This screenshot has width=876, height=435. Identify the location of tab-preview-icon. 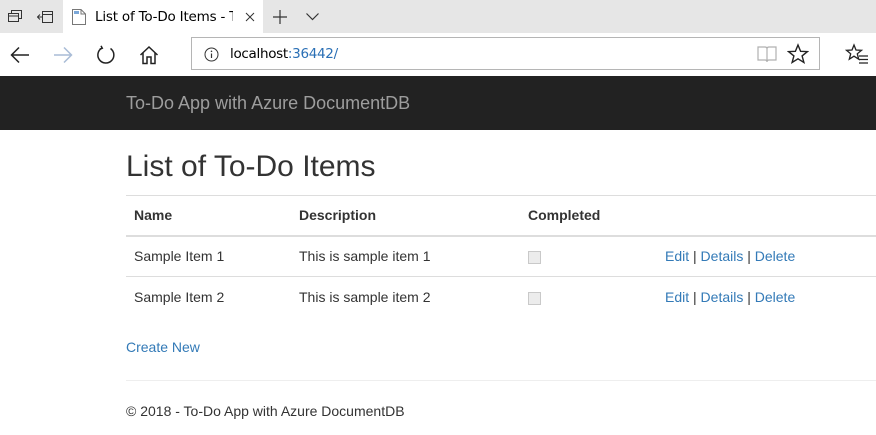
(15, 16).